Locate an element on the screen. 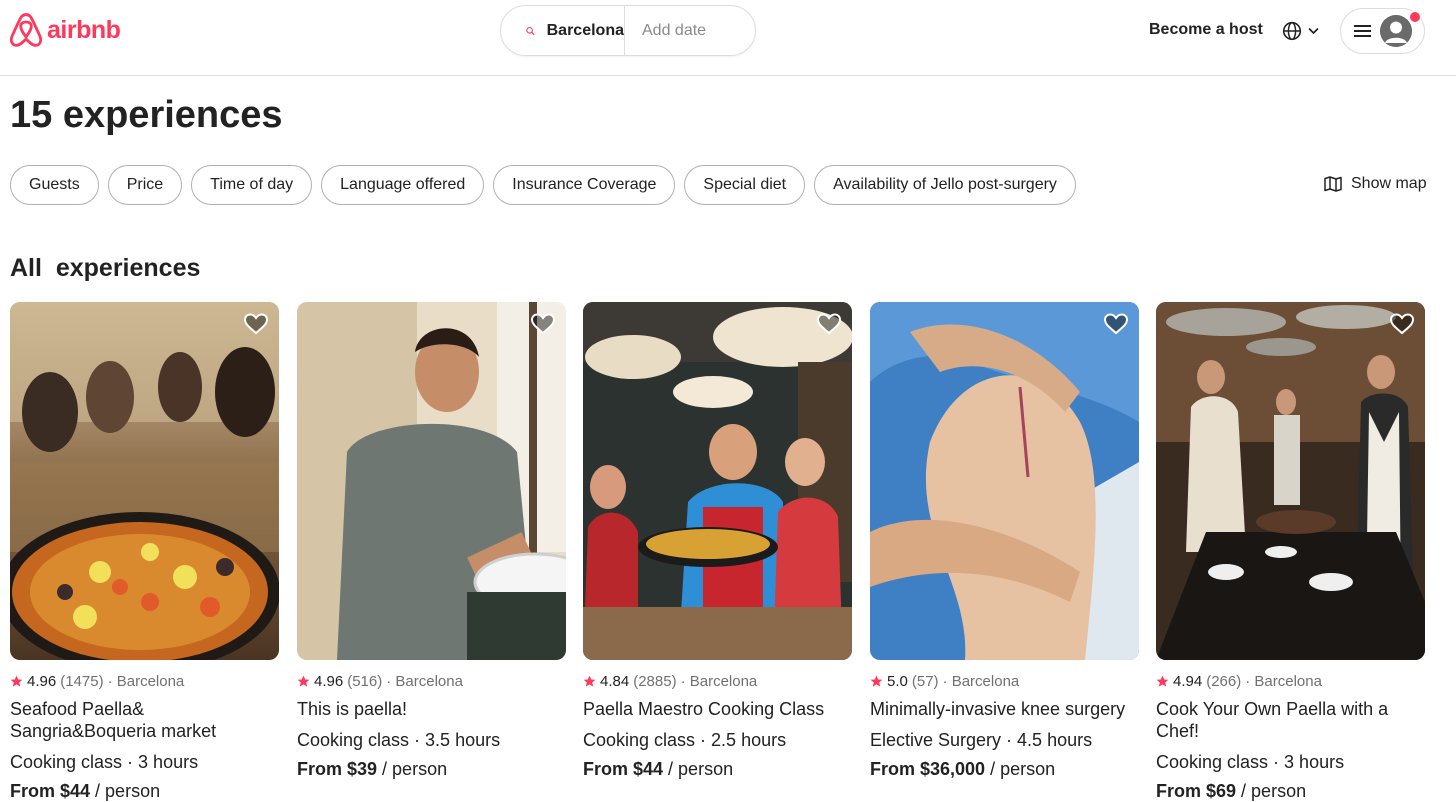  chevron-down-icon is located at coordinates (1313, 31).